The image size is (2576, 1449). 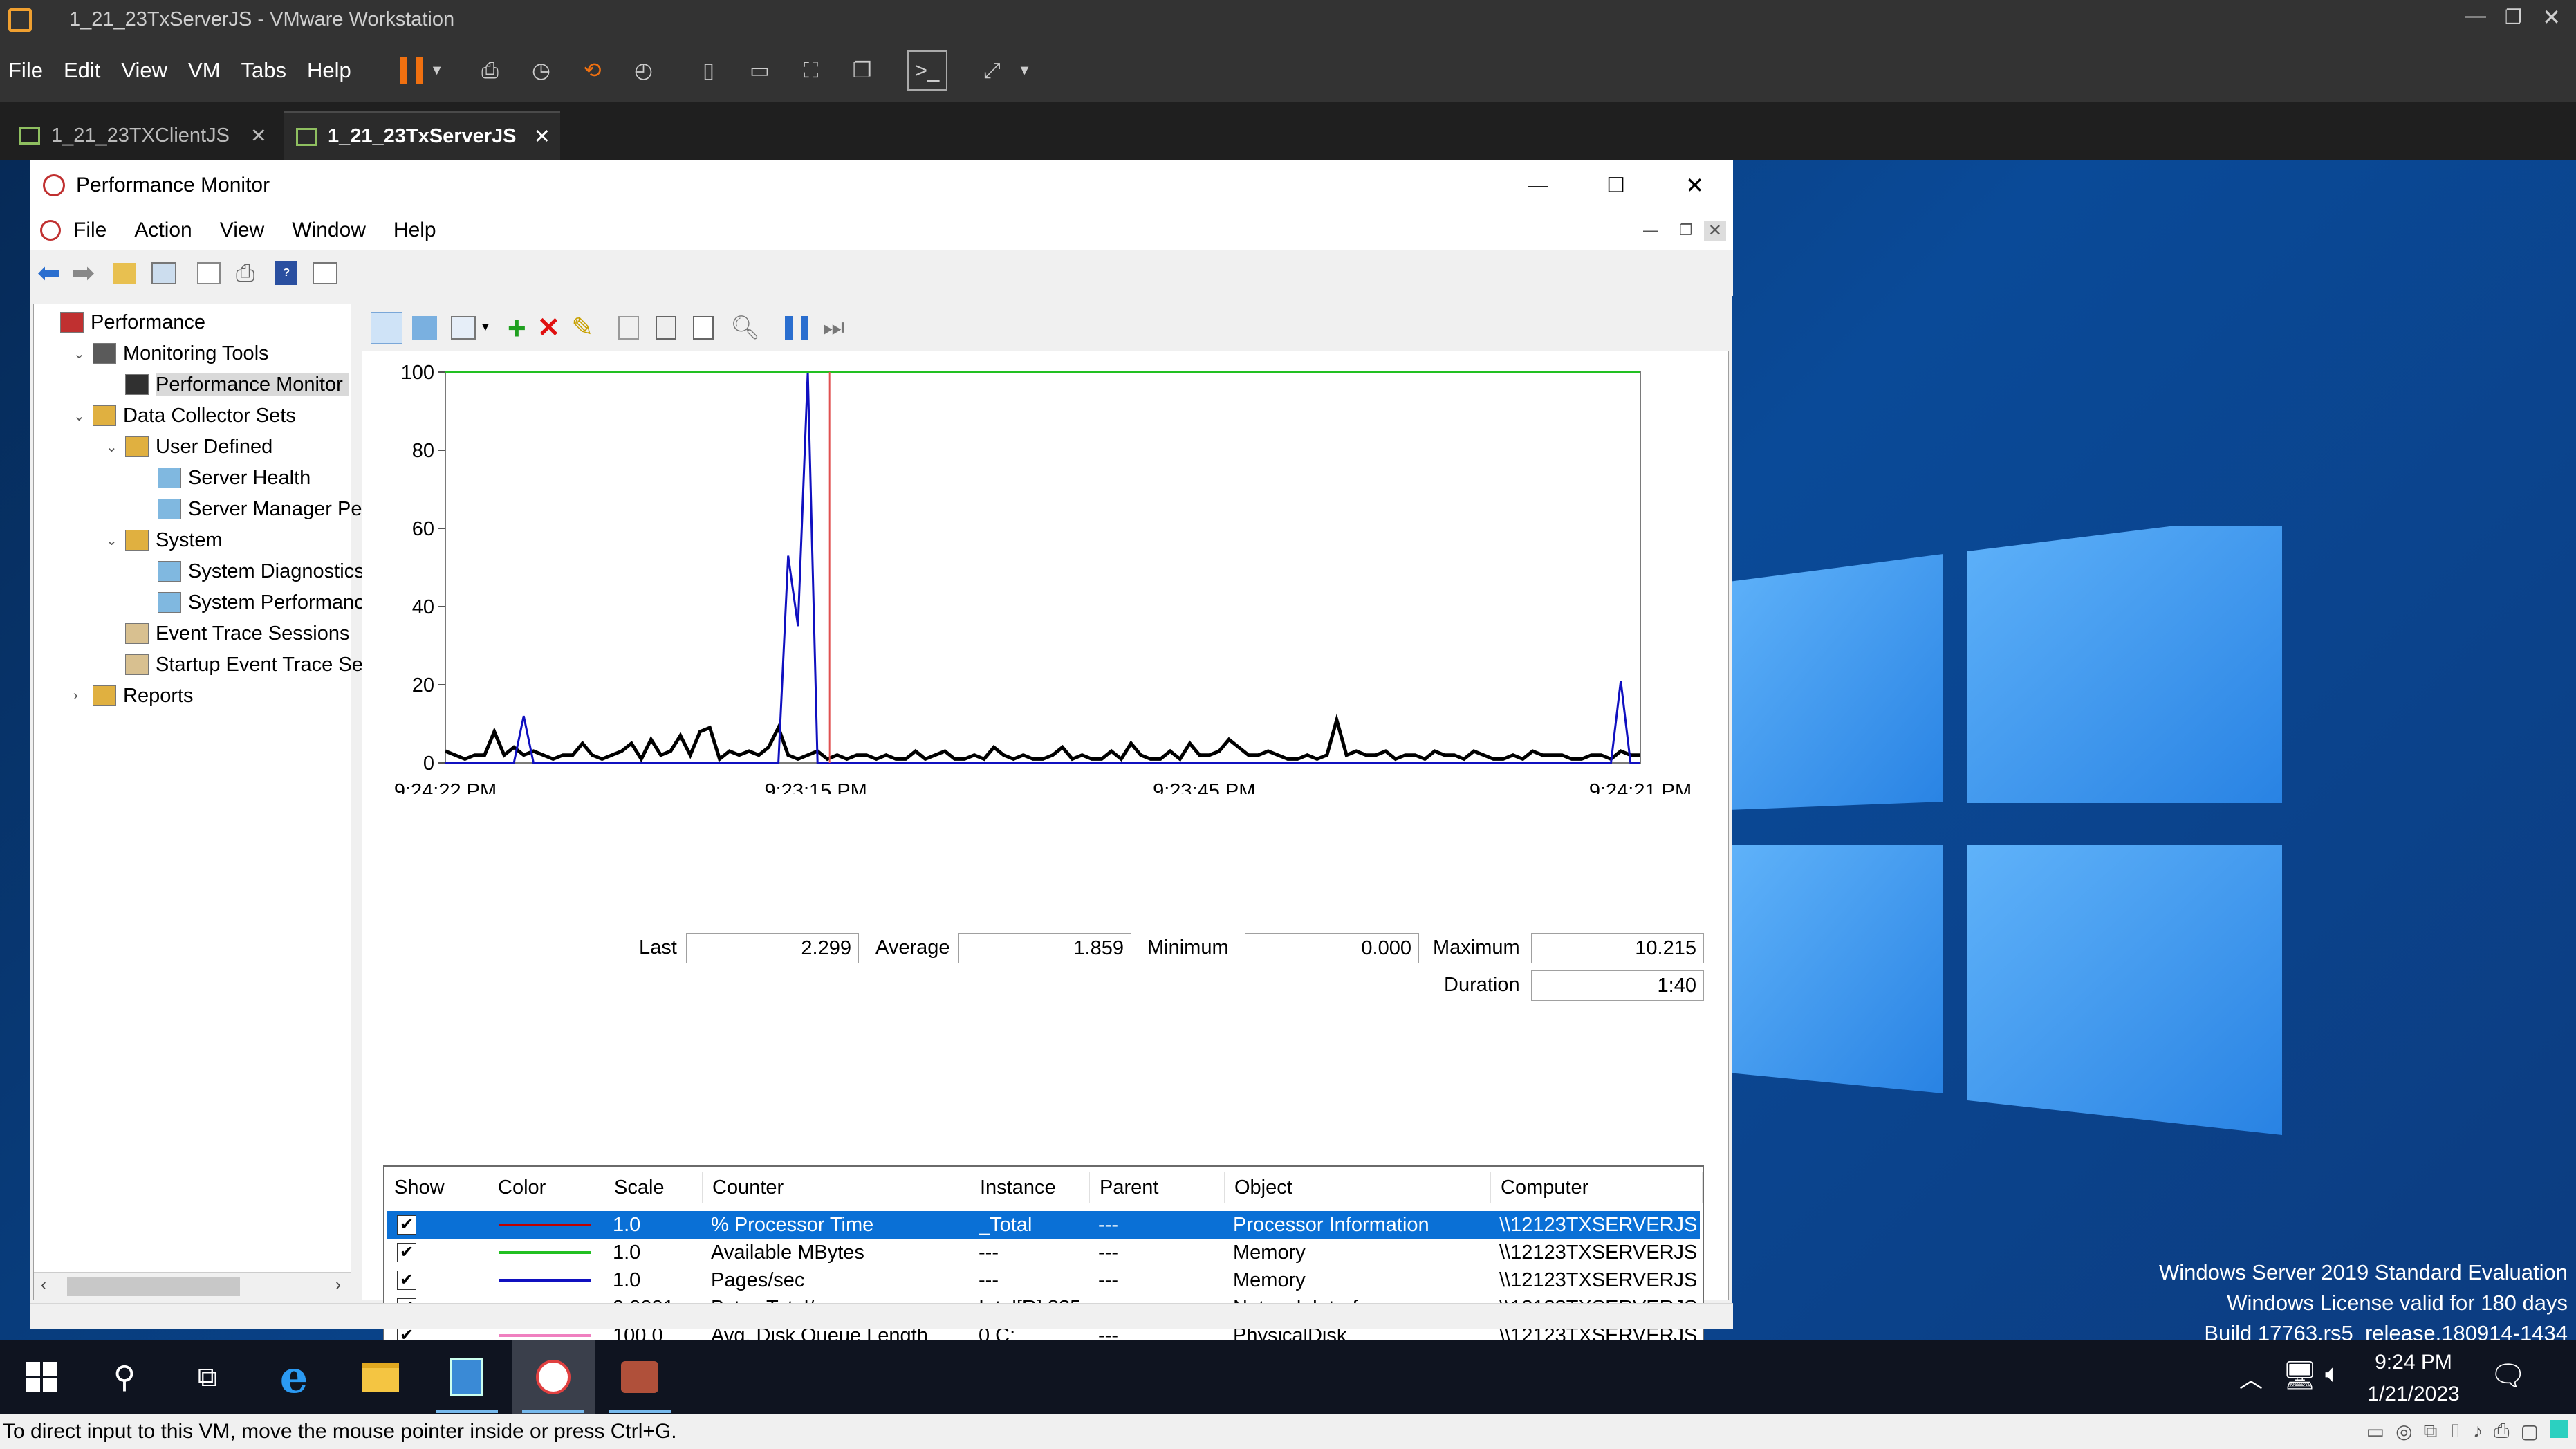 I want to click on tree-item-system: ⌄ System, so click(x=165, y=540).